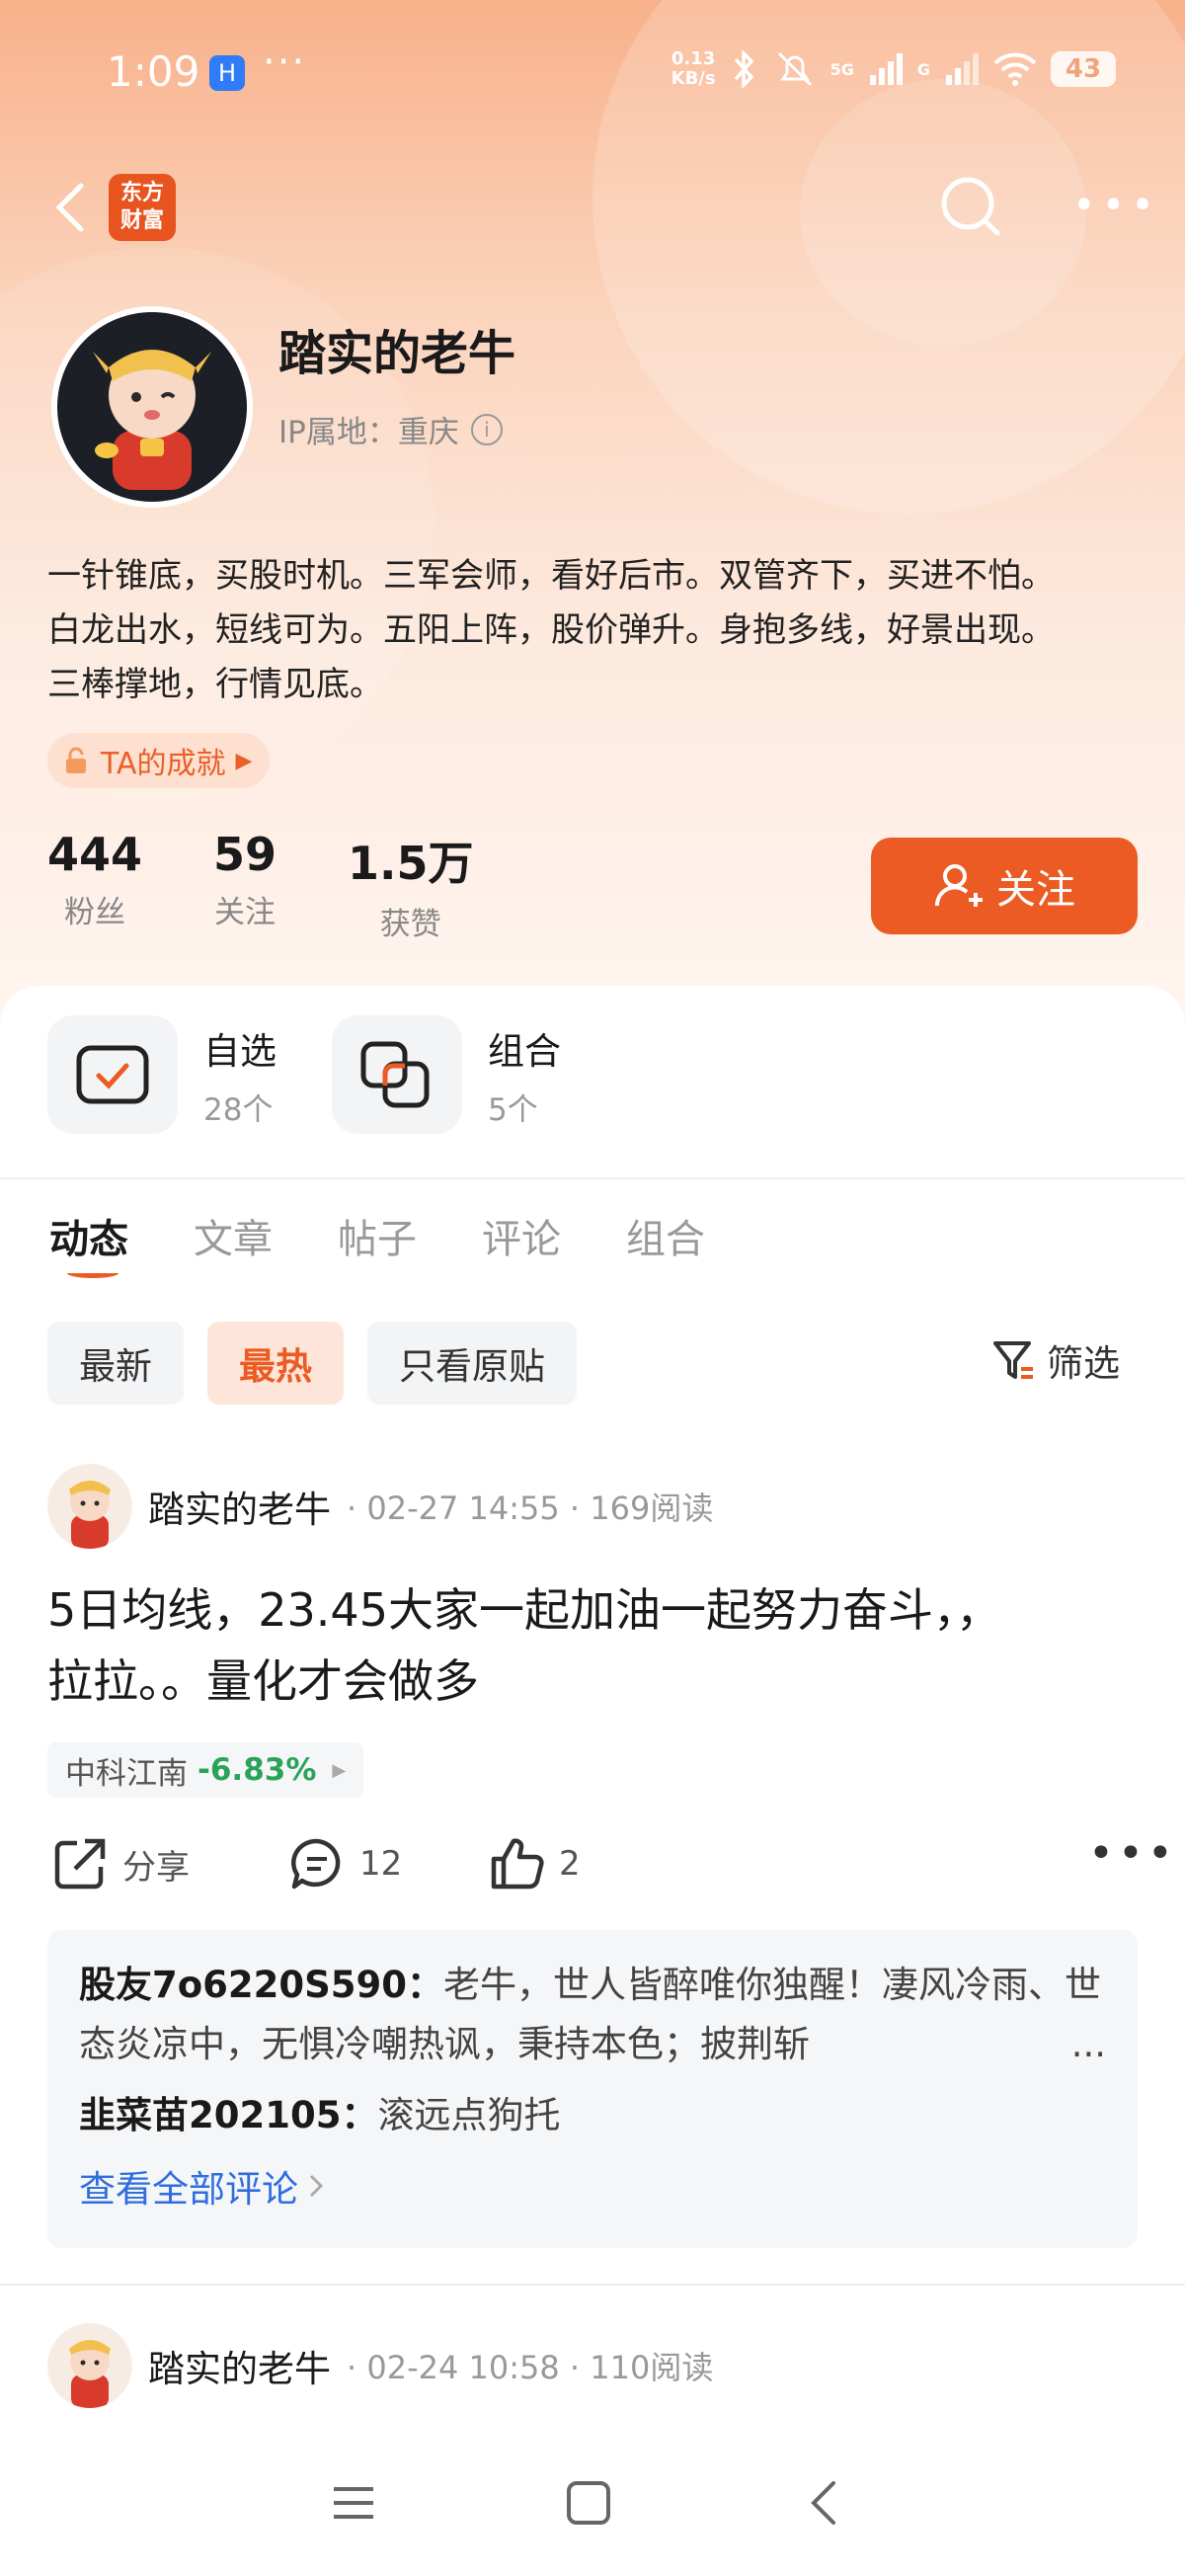 This screenshot has width=1185, height=2576. What do you see at coordinates (522, 1239) in the screenshot?
I see `tab-label: 评论` at bounding box center [522, 1239].